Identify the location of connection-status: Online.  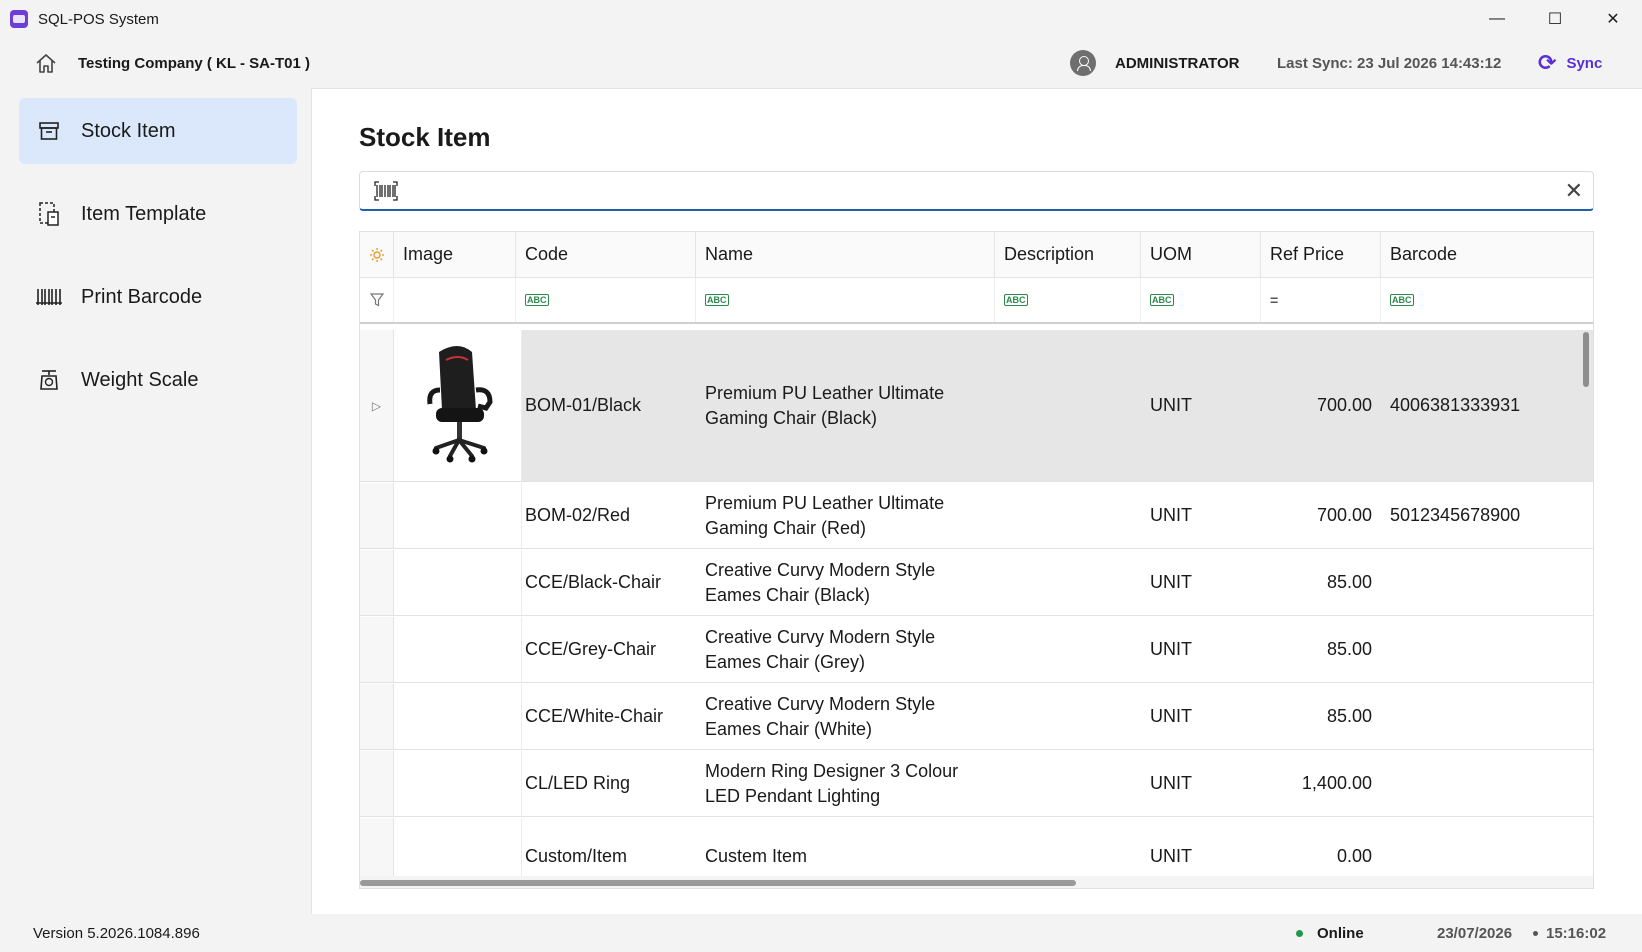
(1330, 933).